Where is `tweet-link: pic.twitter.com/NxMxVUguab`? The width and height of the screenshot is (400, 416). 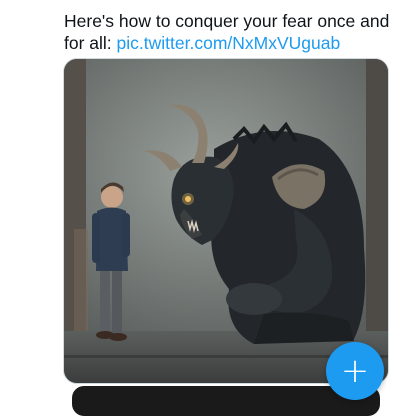
tweet-link: pic.twitter.com/NxMxVUguab is located at coordinates (229, 43).